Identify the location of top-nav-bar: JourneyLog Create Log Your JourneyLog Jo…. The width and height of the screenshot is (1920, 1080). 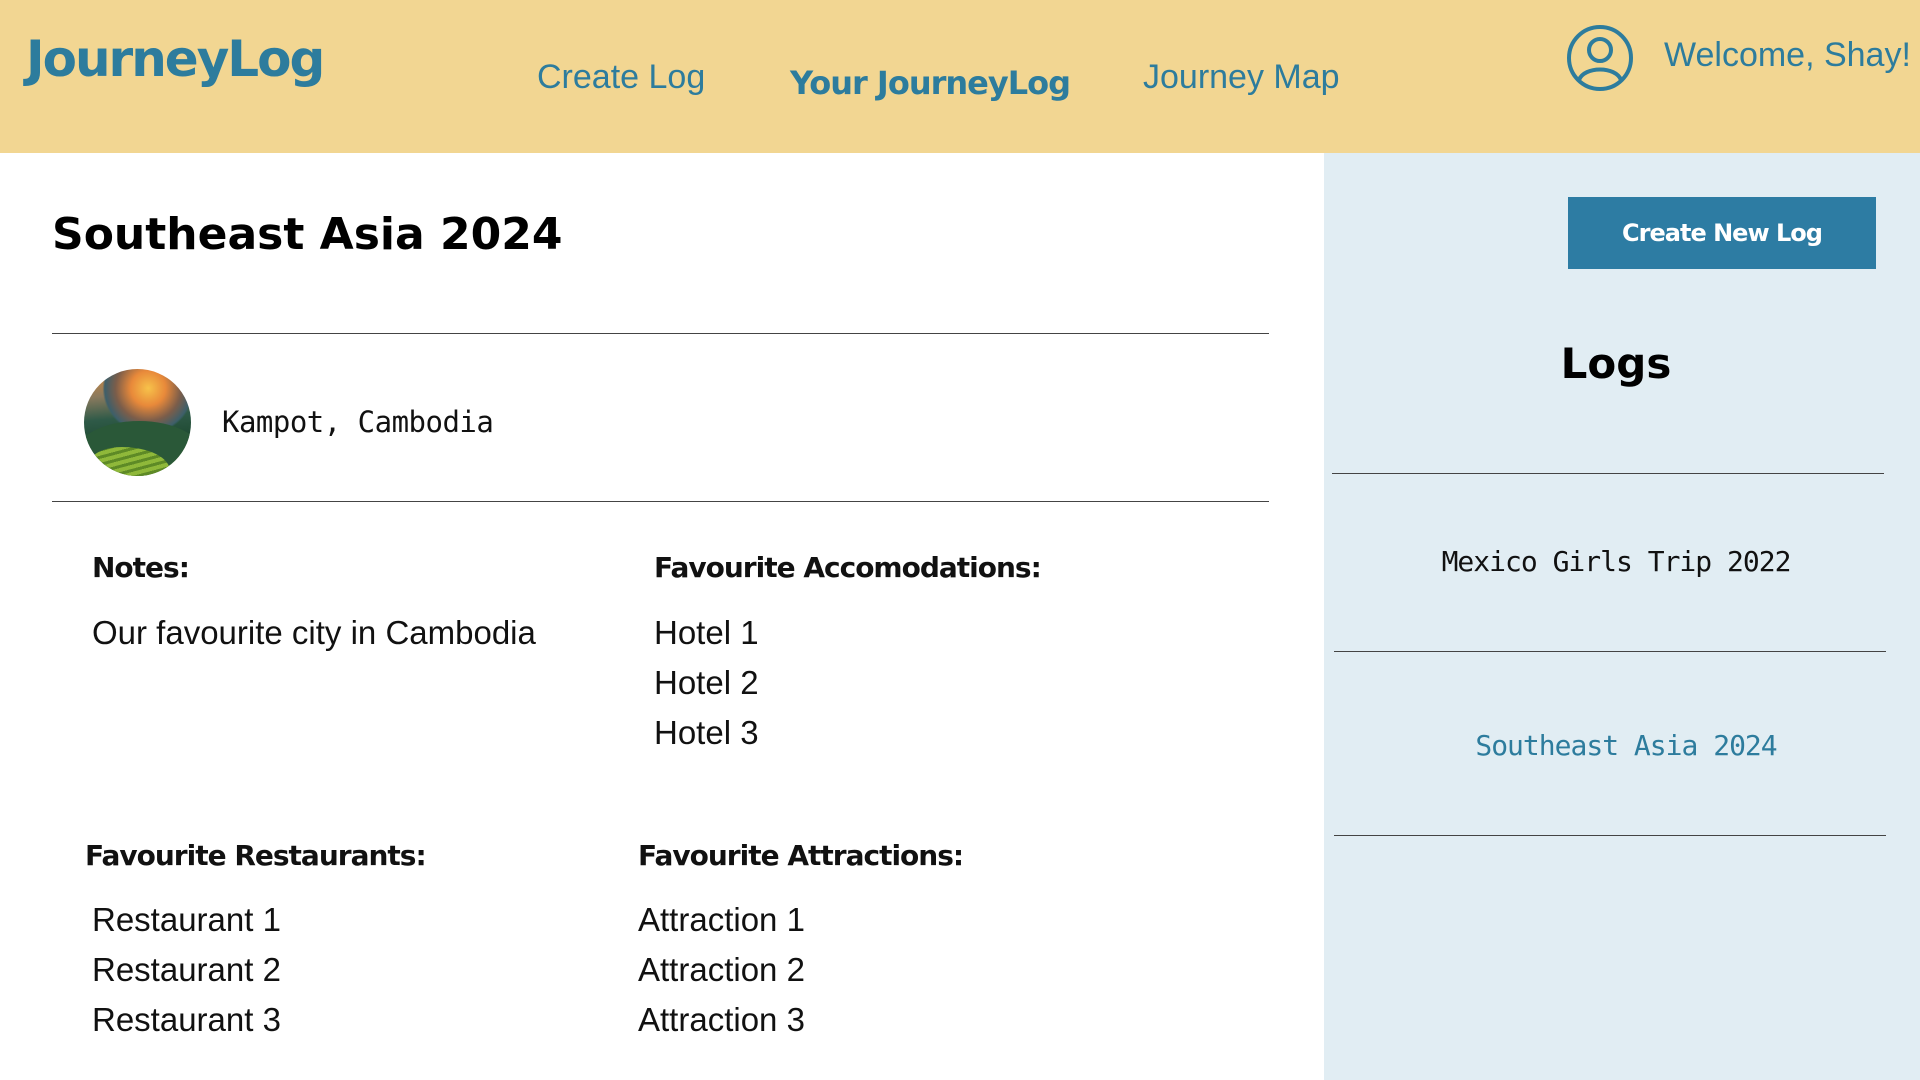
(960, 76).